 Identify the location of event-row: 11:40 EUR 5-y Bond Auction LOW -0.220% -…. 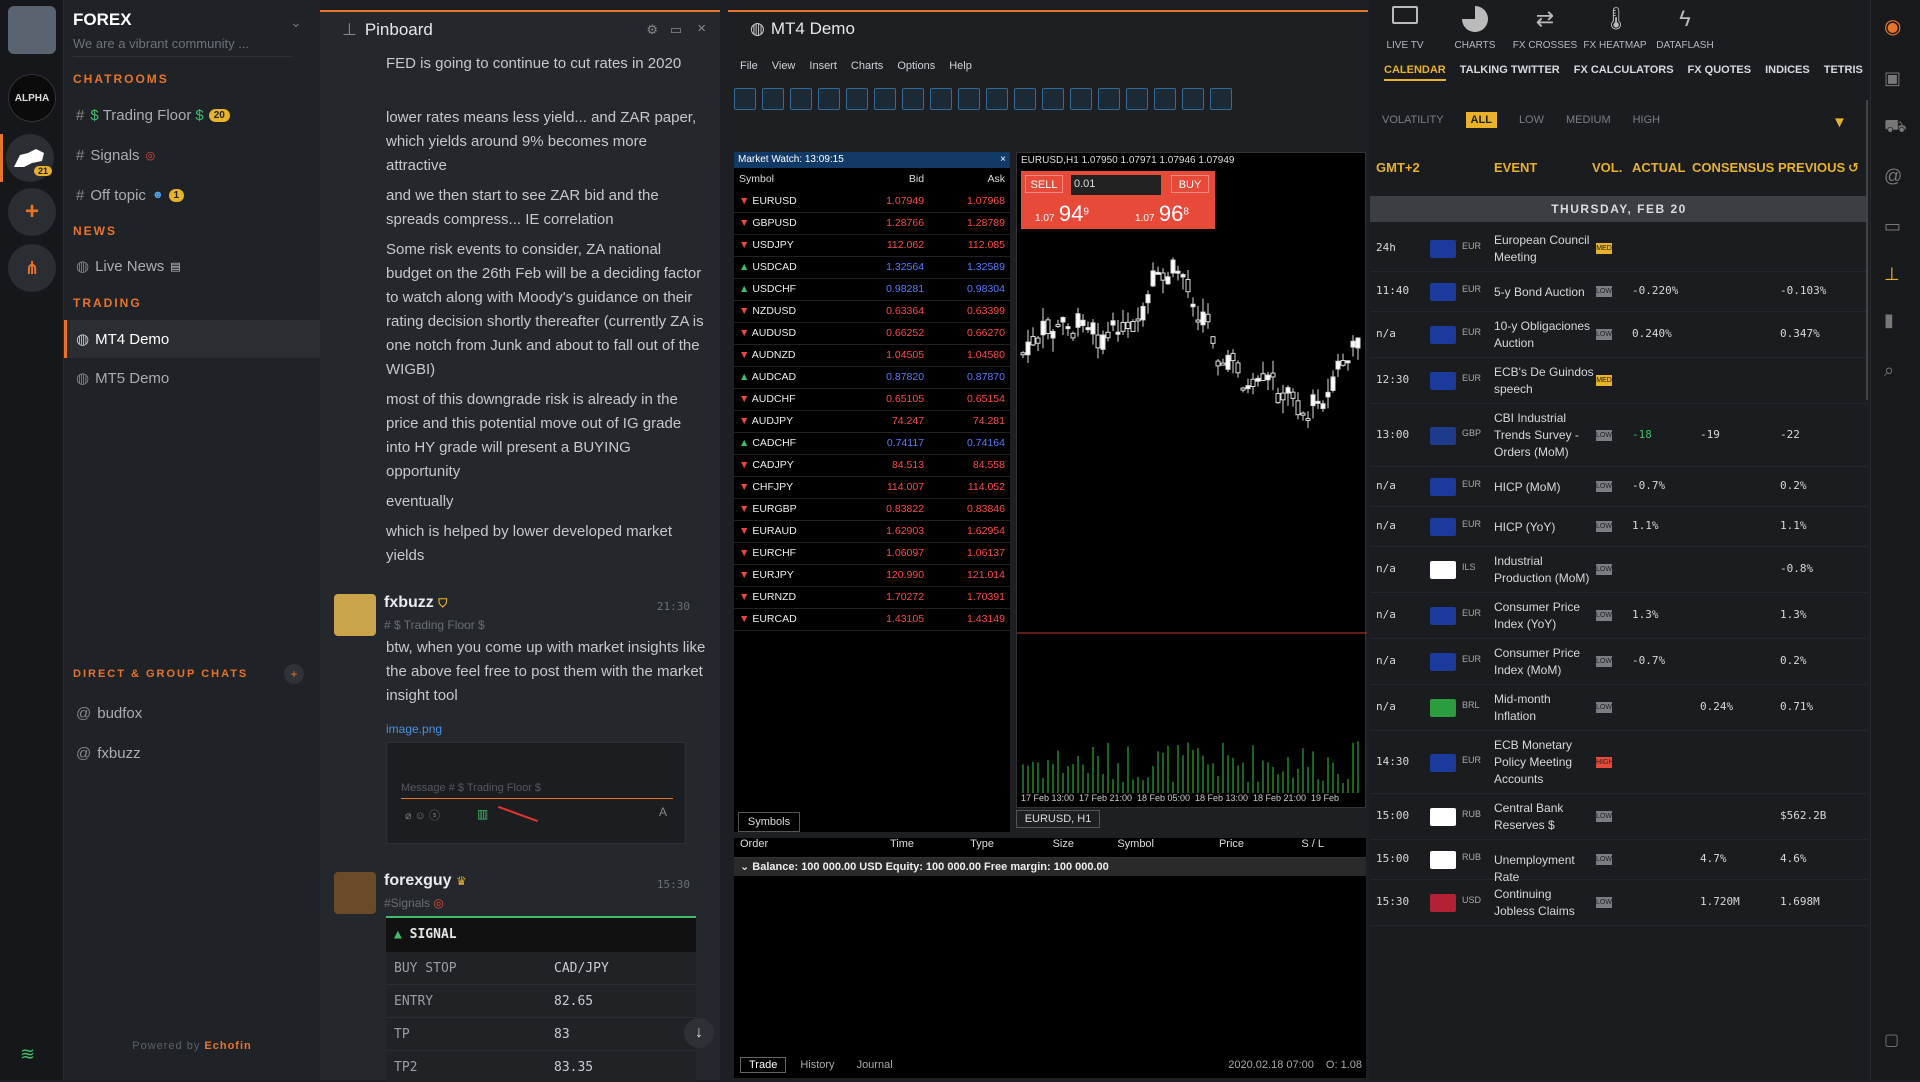
(1619, 292).